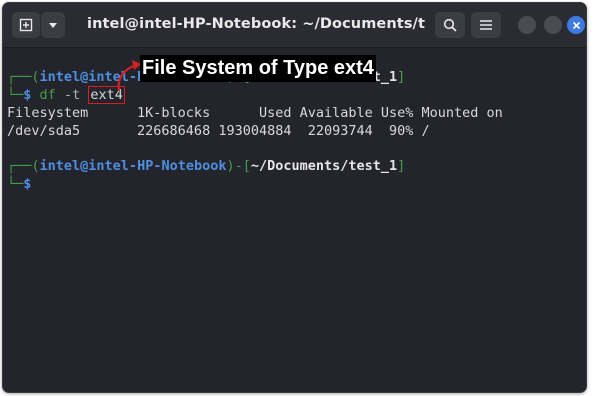 This screenshot has width=598, height=396. I want to click on command-flag: -t, so click(72, 95).